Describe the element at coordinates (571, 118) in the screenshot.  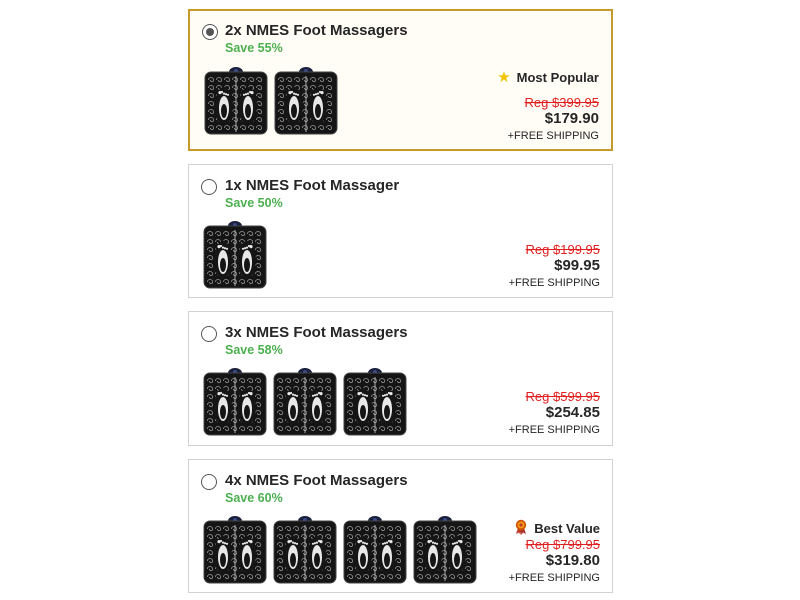
I see `sale-price: $179.90` at that location.